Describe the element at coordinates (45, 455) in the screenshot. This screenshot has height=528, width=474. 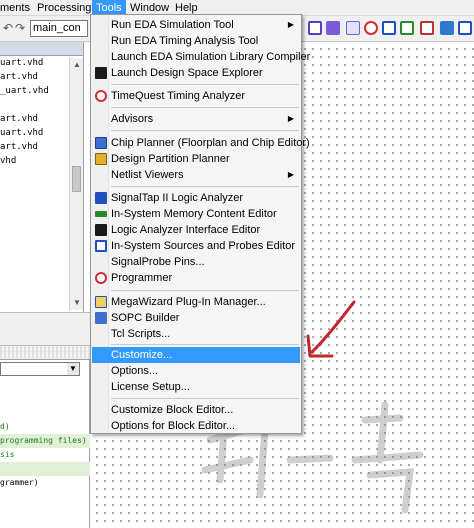
I see `task-line: sis` at that location.